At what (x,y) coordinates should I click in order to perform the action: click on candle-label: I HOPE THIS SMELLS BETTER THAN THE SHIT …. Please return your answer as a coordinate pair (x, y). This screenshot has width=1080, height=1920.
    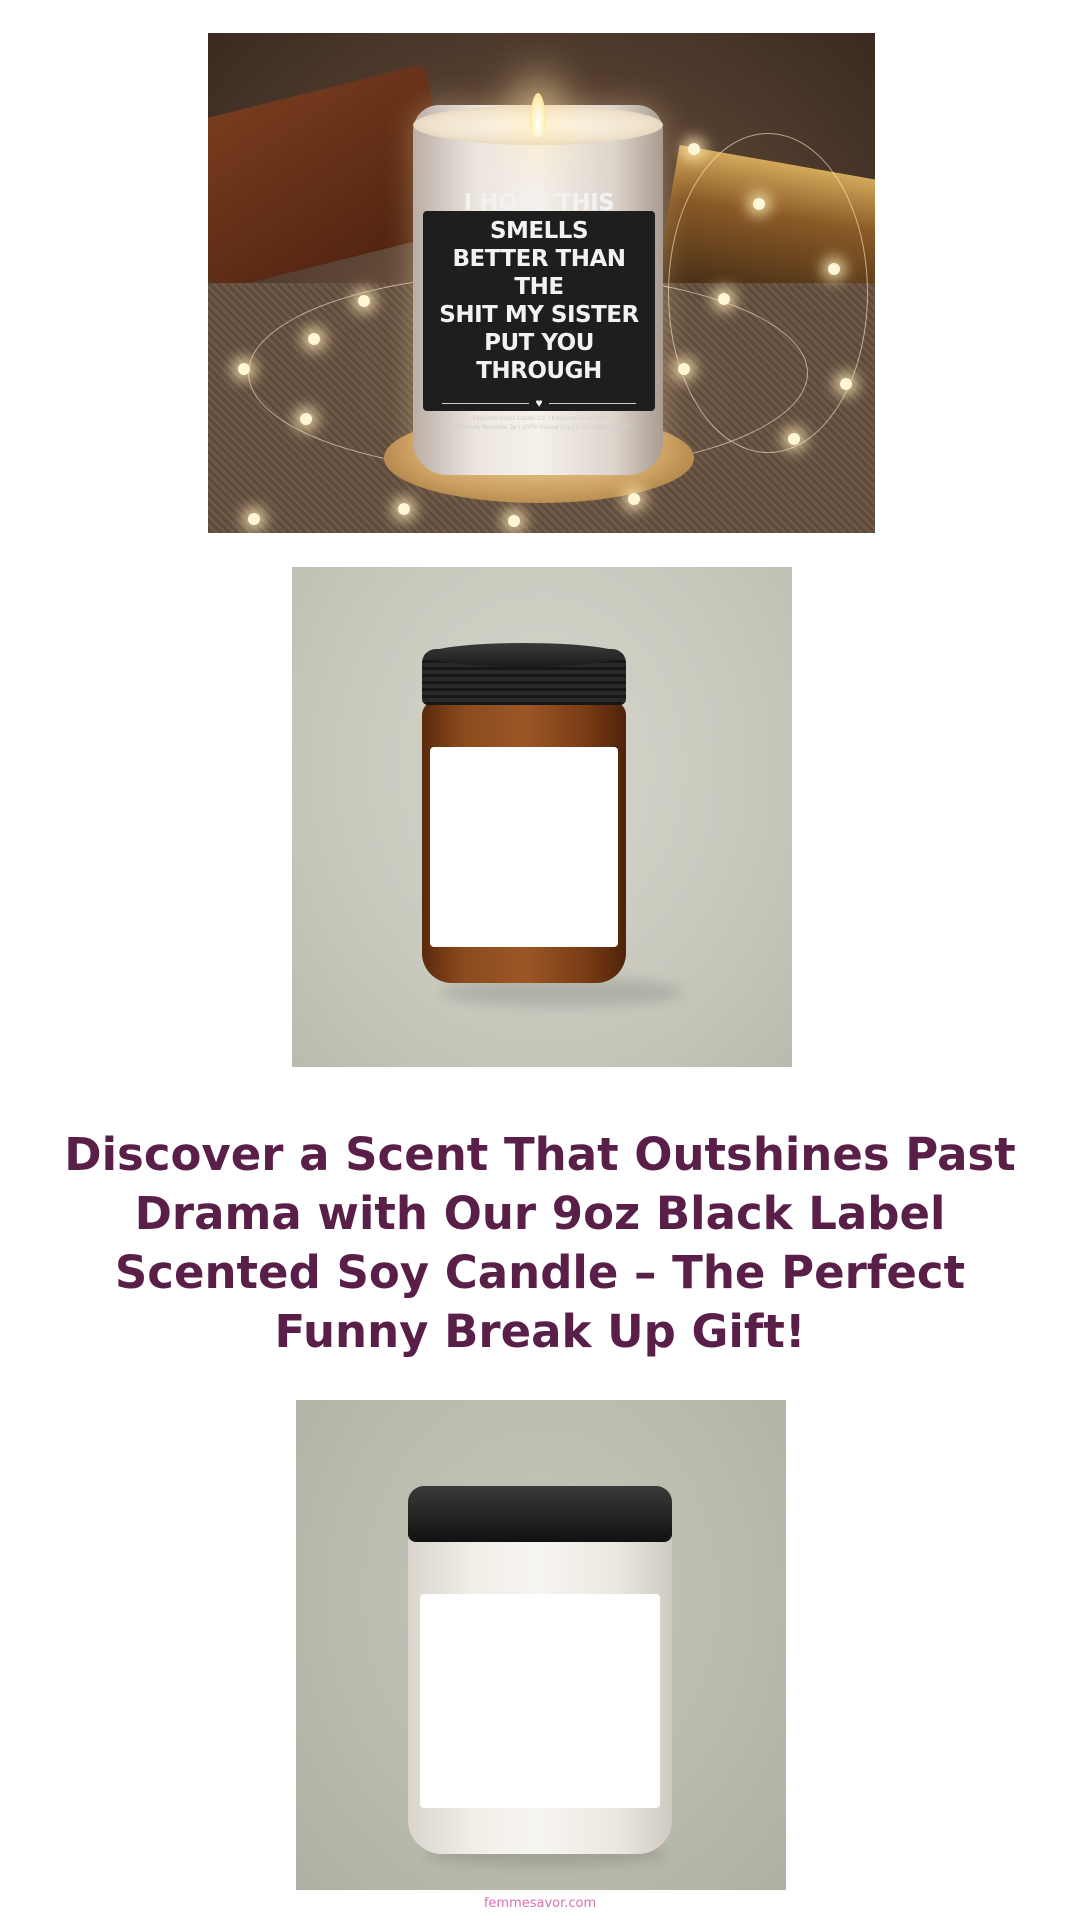
    Looking at the image, I should click on (539, 310).